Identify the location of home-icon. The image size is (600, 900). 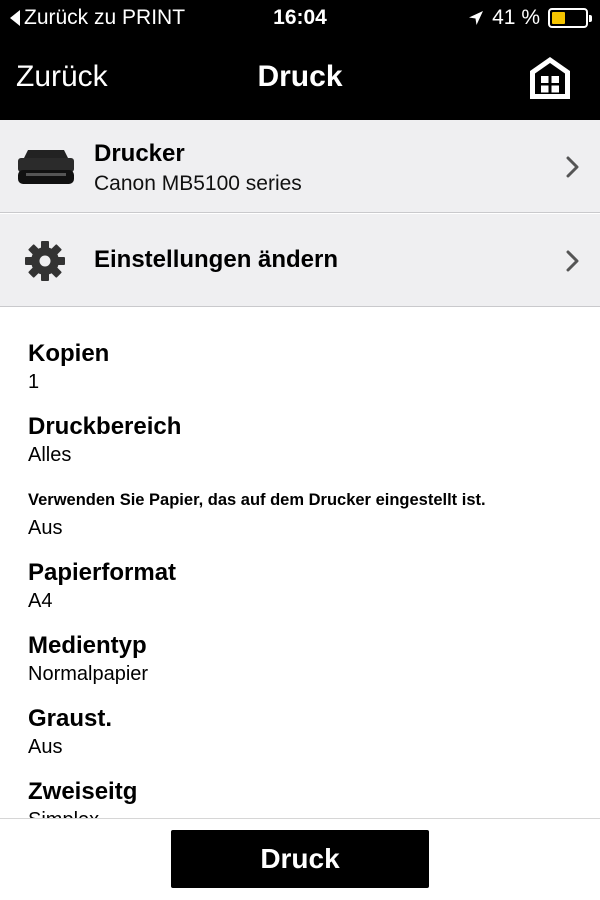
(550, 78).